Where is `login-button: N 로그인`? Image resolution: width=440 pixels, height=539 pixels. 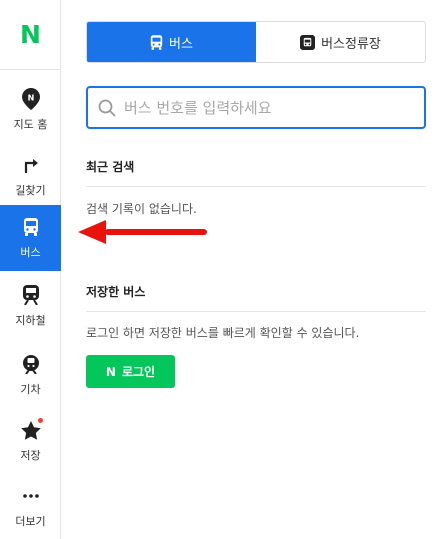 login-button: N 로그인 is located at coordinates (130, 371).